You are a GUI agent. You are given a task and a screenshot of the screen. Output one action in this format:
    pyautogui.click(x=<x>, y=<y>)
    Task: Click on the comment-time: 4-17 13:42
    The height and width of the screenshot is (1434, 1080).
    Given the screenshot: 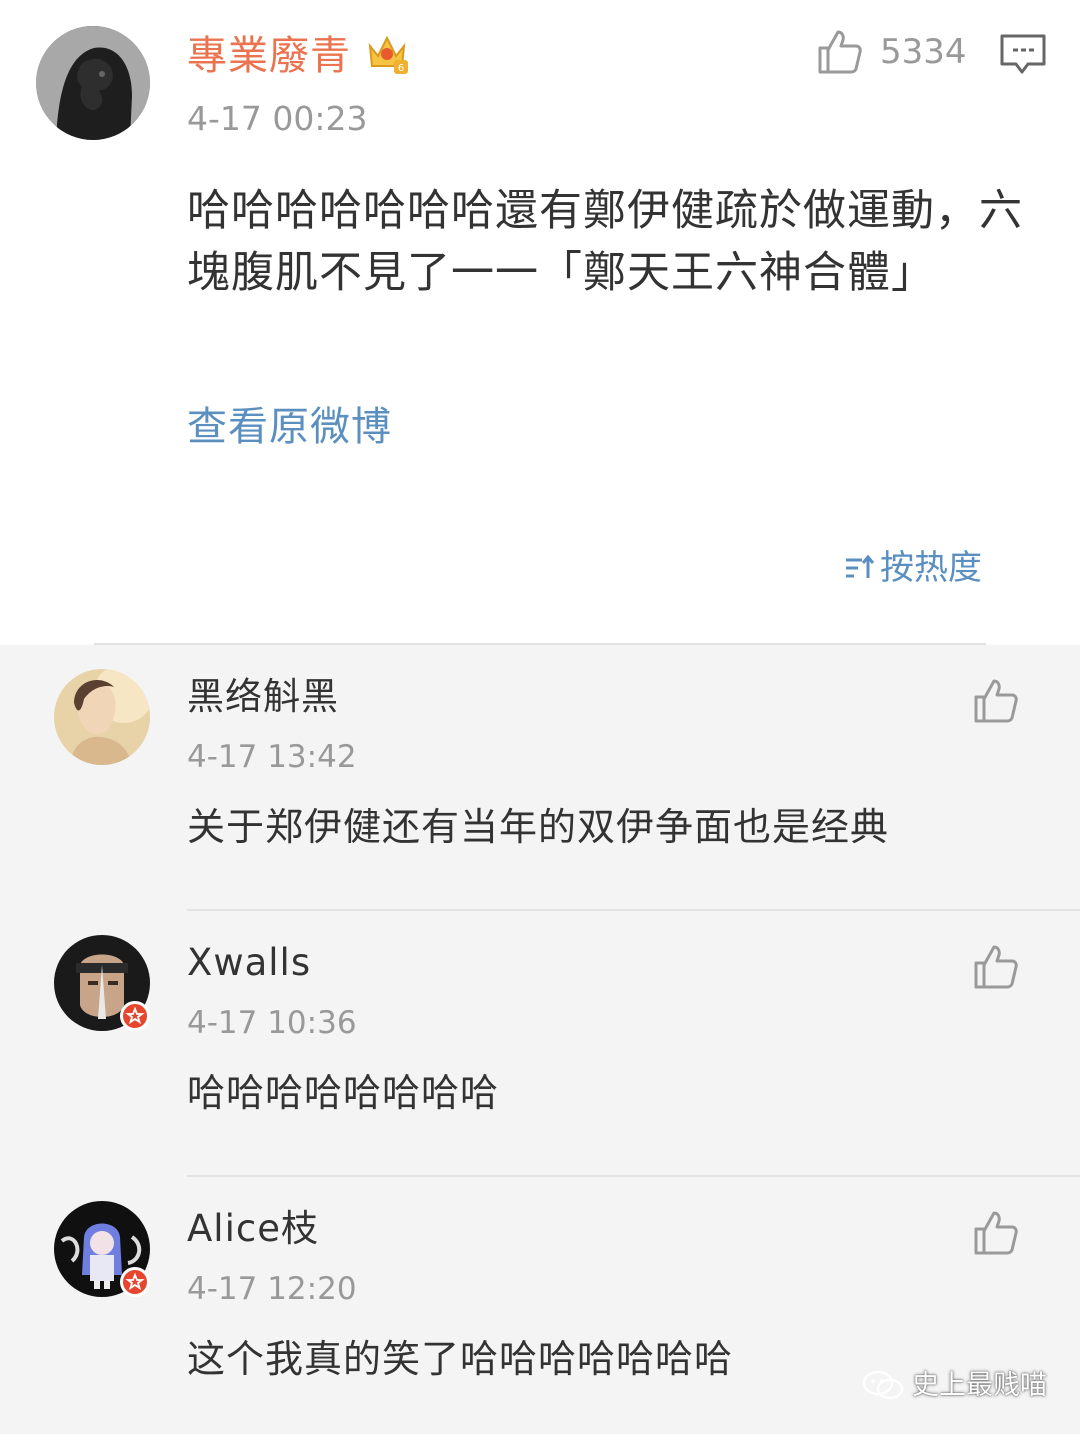 What is the action you would take?
    pyautogui.click(x=272, y=757)
    